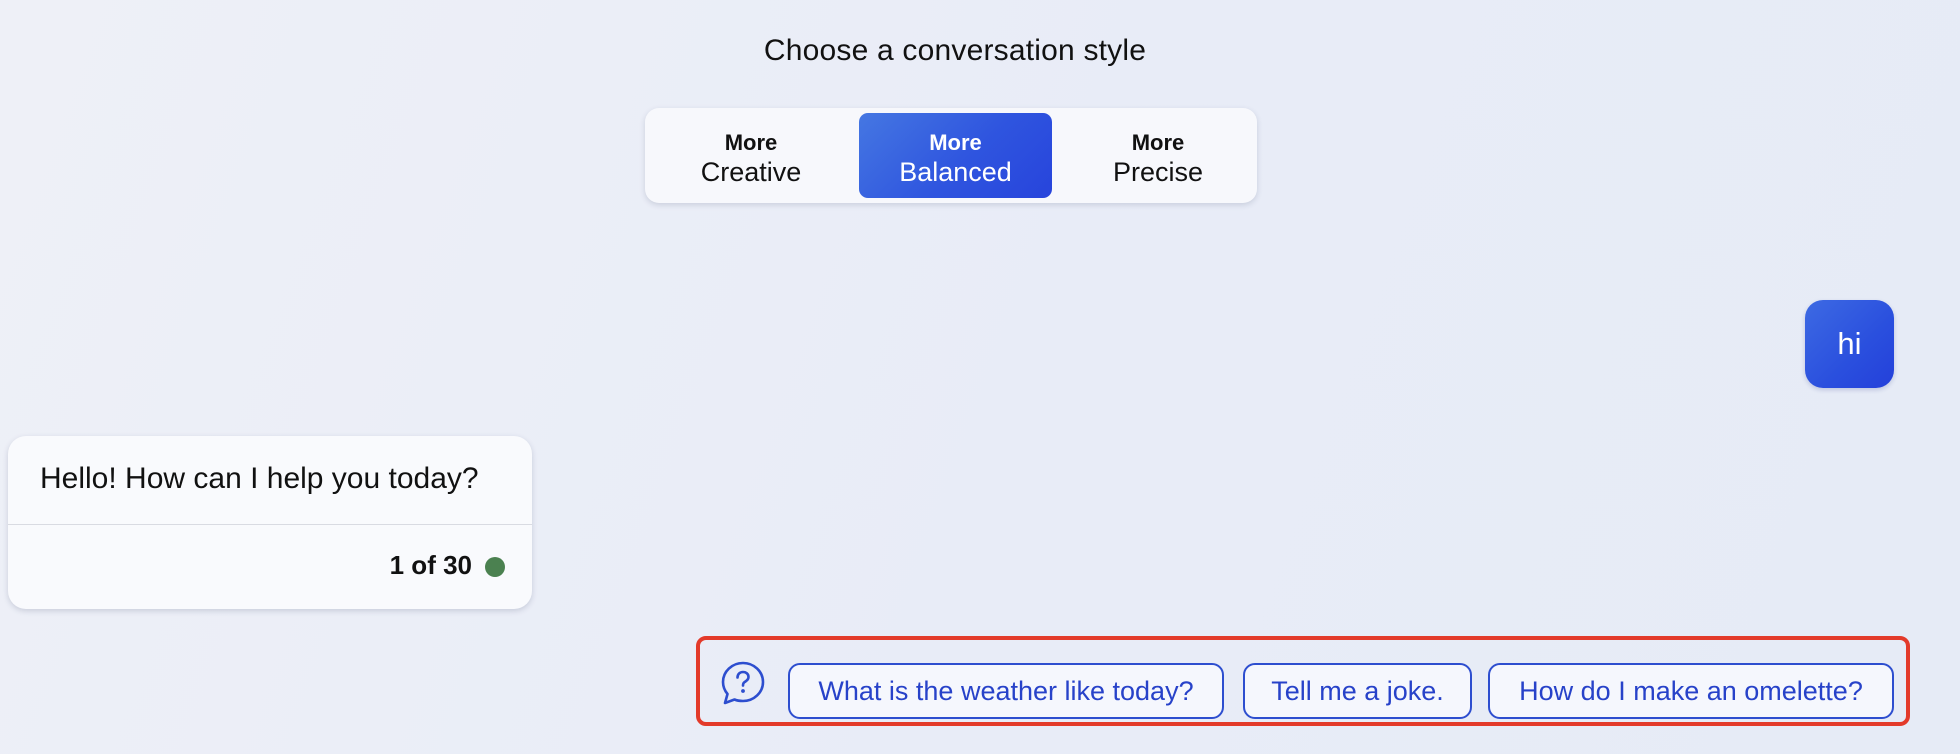  What do you see at coordinates (743, 683) in the screenshot?
I see `question-bubble-icon` at bounding box center [743, 683].